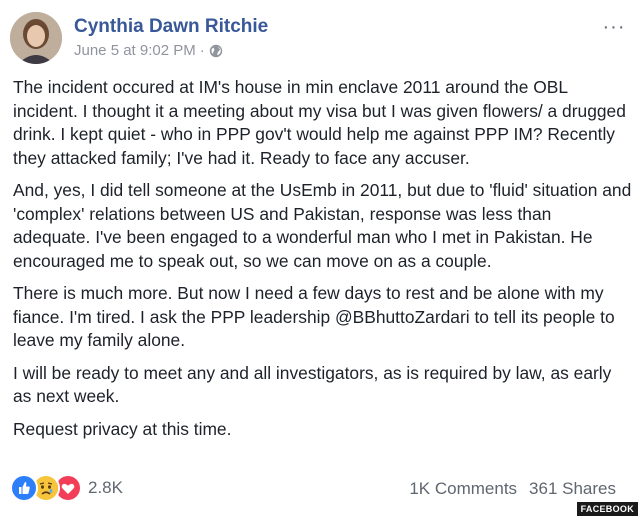 This screenshot has width=640, height=518. What do you see at coordinates (105, 488) in the screenshot?
I see `reaction-count: 2.8K` at bounding box center [105, 488].